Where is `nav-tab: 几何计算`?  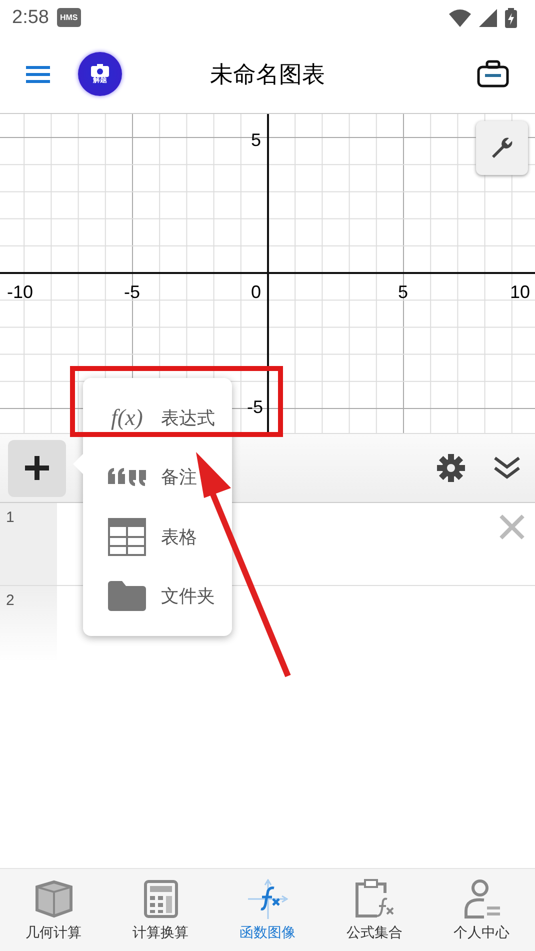
nav-tab: 几何计算 is located at coordinates (53, 910).